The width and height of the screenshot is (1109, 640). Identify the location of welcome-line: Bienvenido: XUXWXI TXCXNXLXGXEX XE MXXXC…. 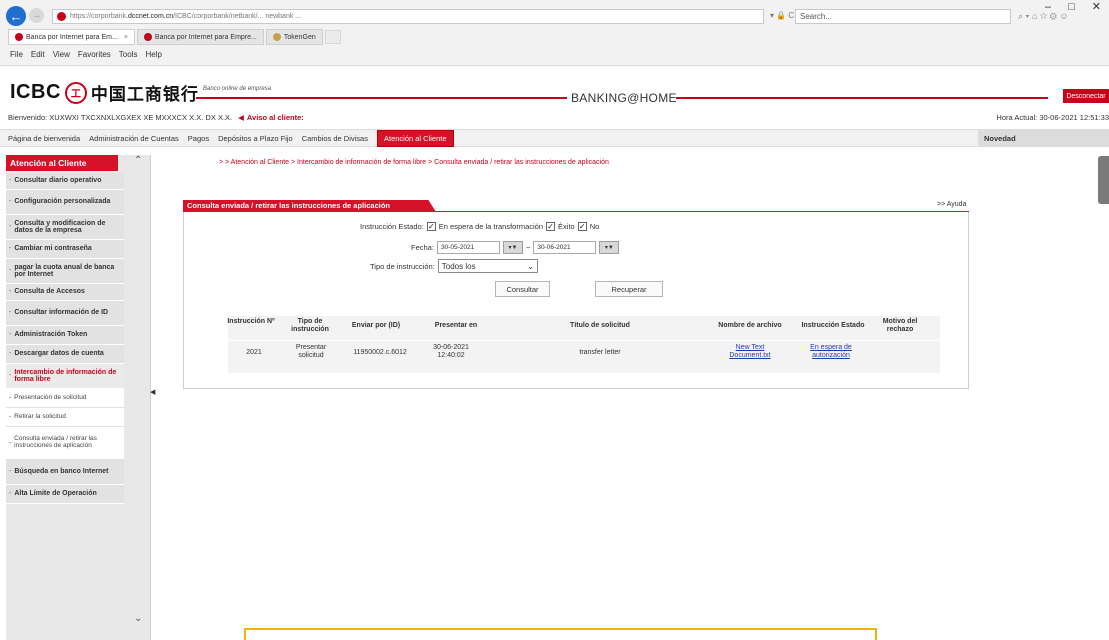
(156, 117).